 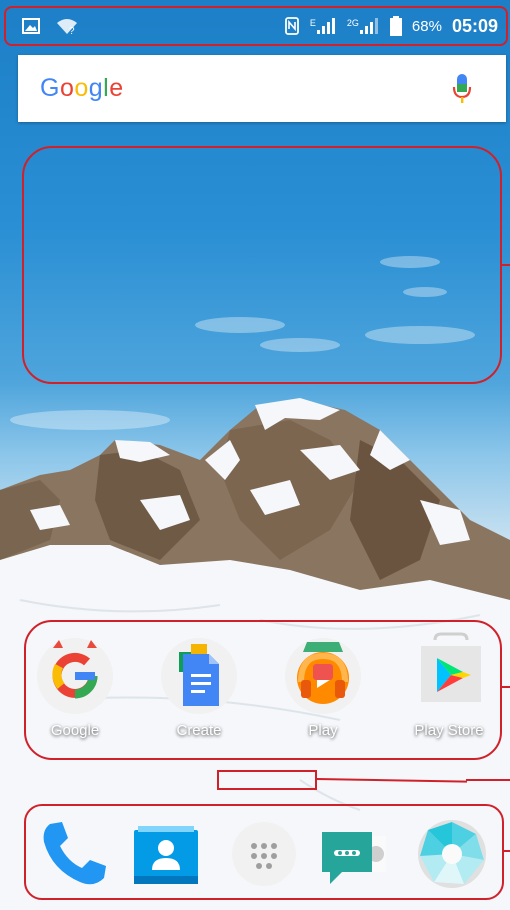 What do you see at coordinates (354, 854) in the screenshot?
I see `messages-icon` at bounding box center [354, 854].